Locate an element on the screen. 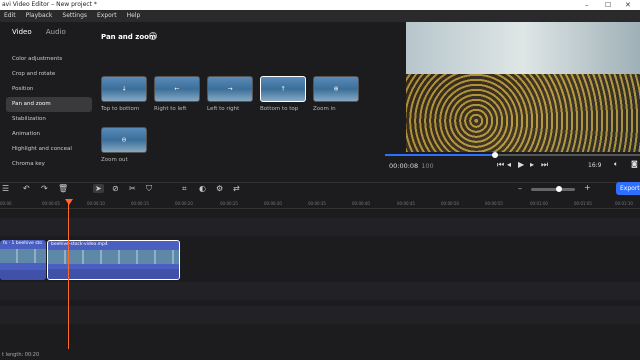 The width and height of the screenshot is (640, 360). preset-thumbnail: ⊕ is located at coordinates (336, 89).